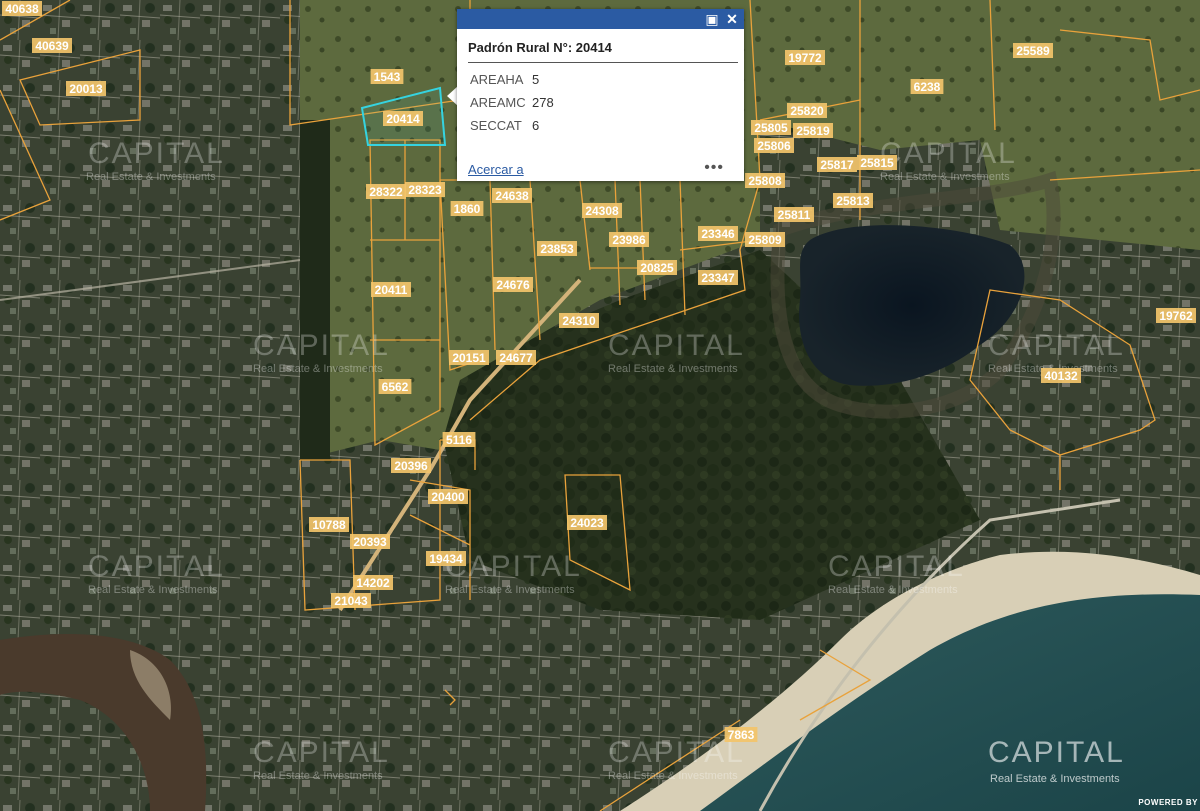 The width and height of the screenshot is (1200, 811). Describe the element at coordinates (1061, 376) in the screenshot. I see `parcel-label: 40132` at that location.